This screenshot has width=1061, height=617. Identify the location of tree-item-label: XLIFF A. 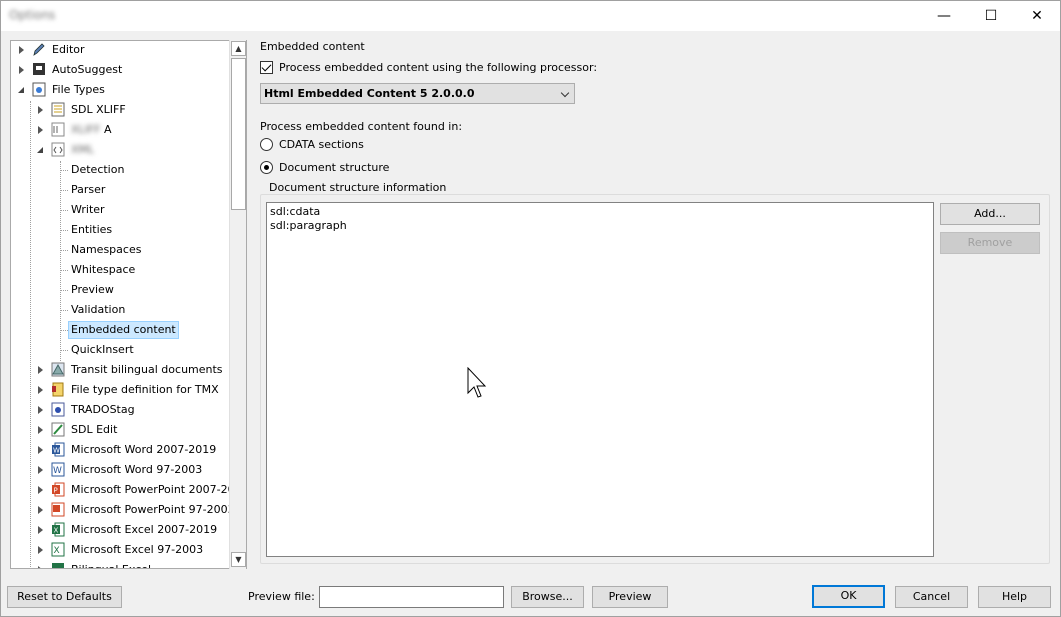
(91, 129).